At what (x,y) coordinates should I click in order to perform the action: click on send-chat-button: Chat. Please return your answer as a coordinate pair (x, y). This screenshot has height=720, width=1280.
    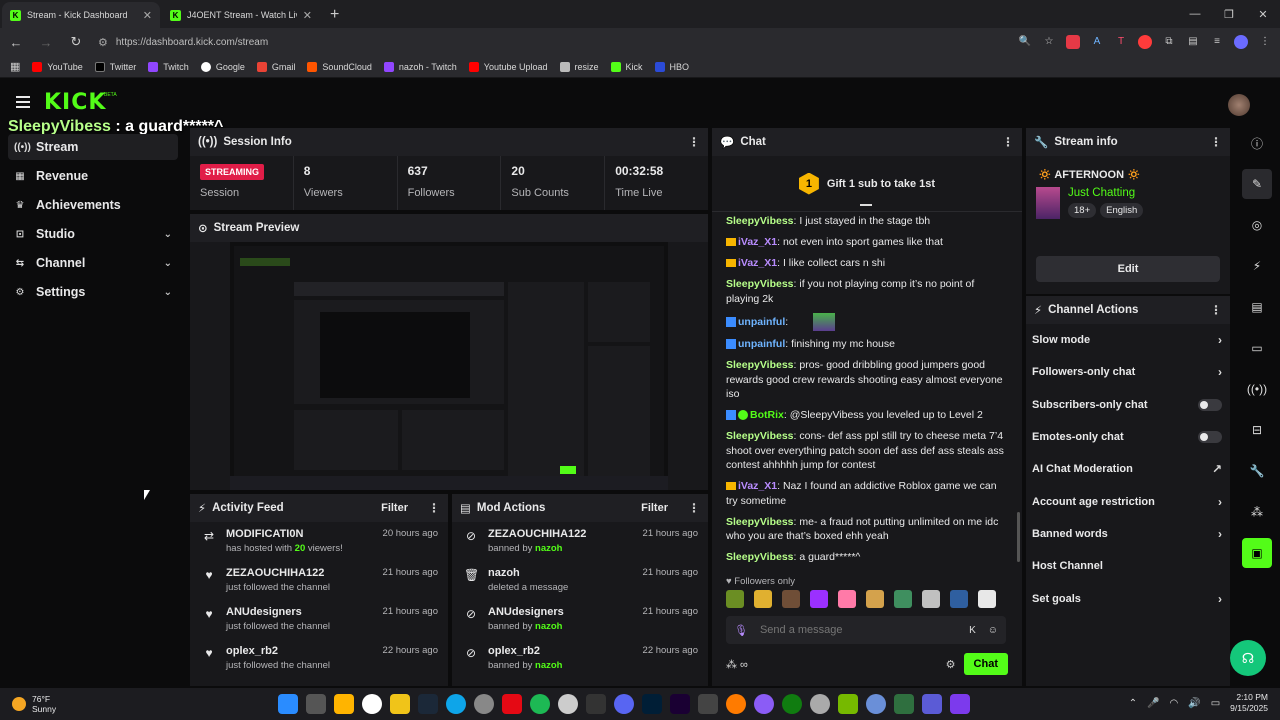
    Looking at the image, I should click on (985, 664).